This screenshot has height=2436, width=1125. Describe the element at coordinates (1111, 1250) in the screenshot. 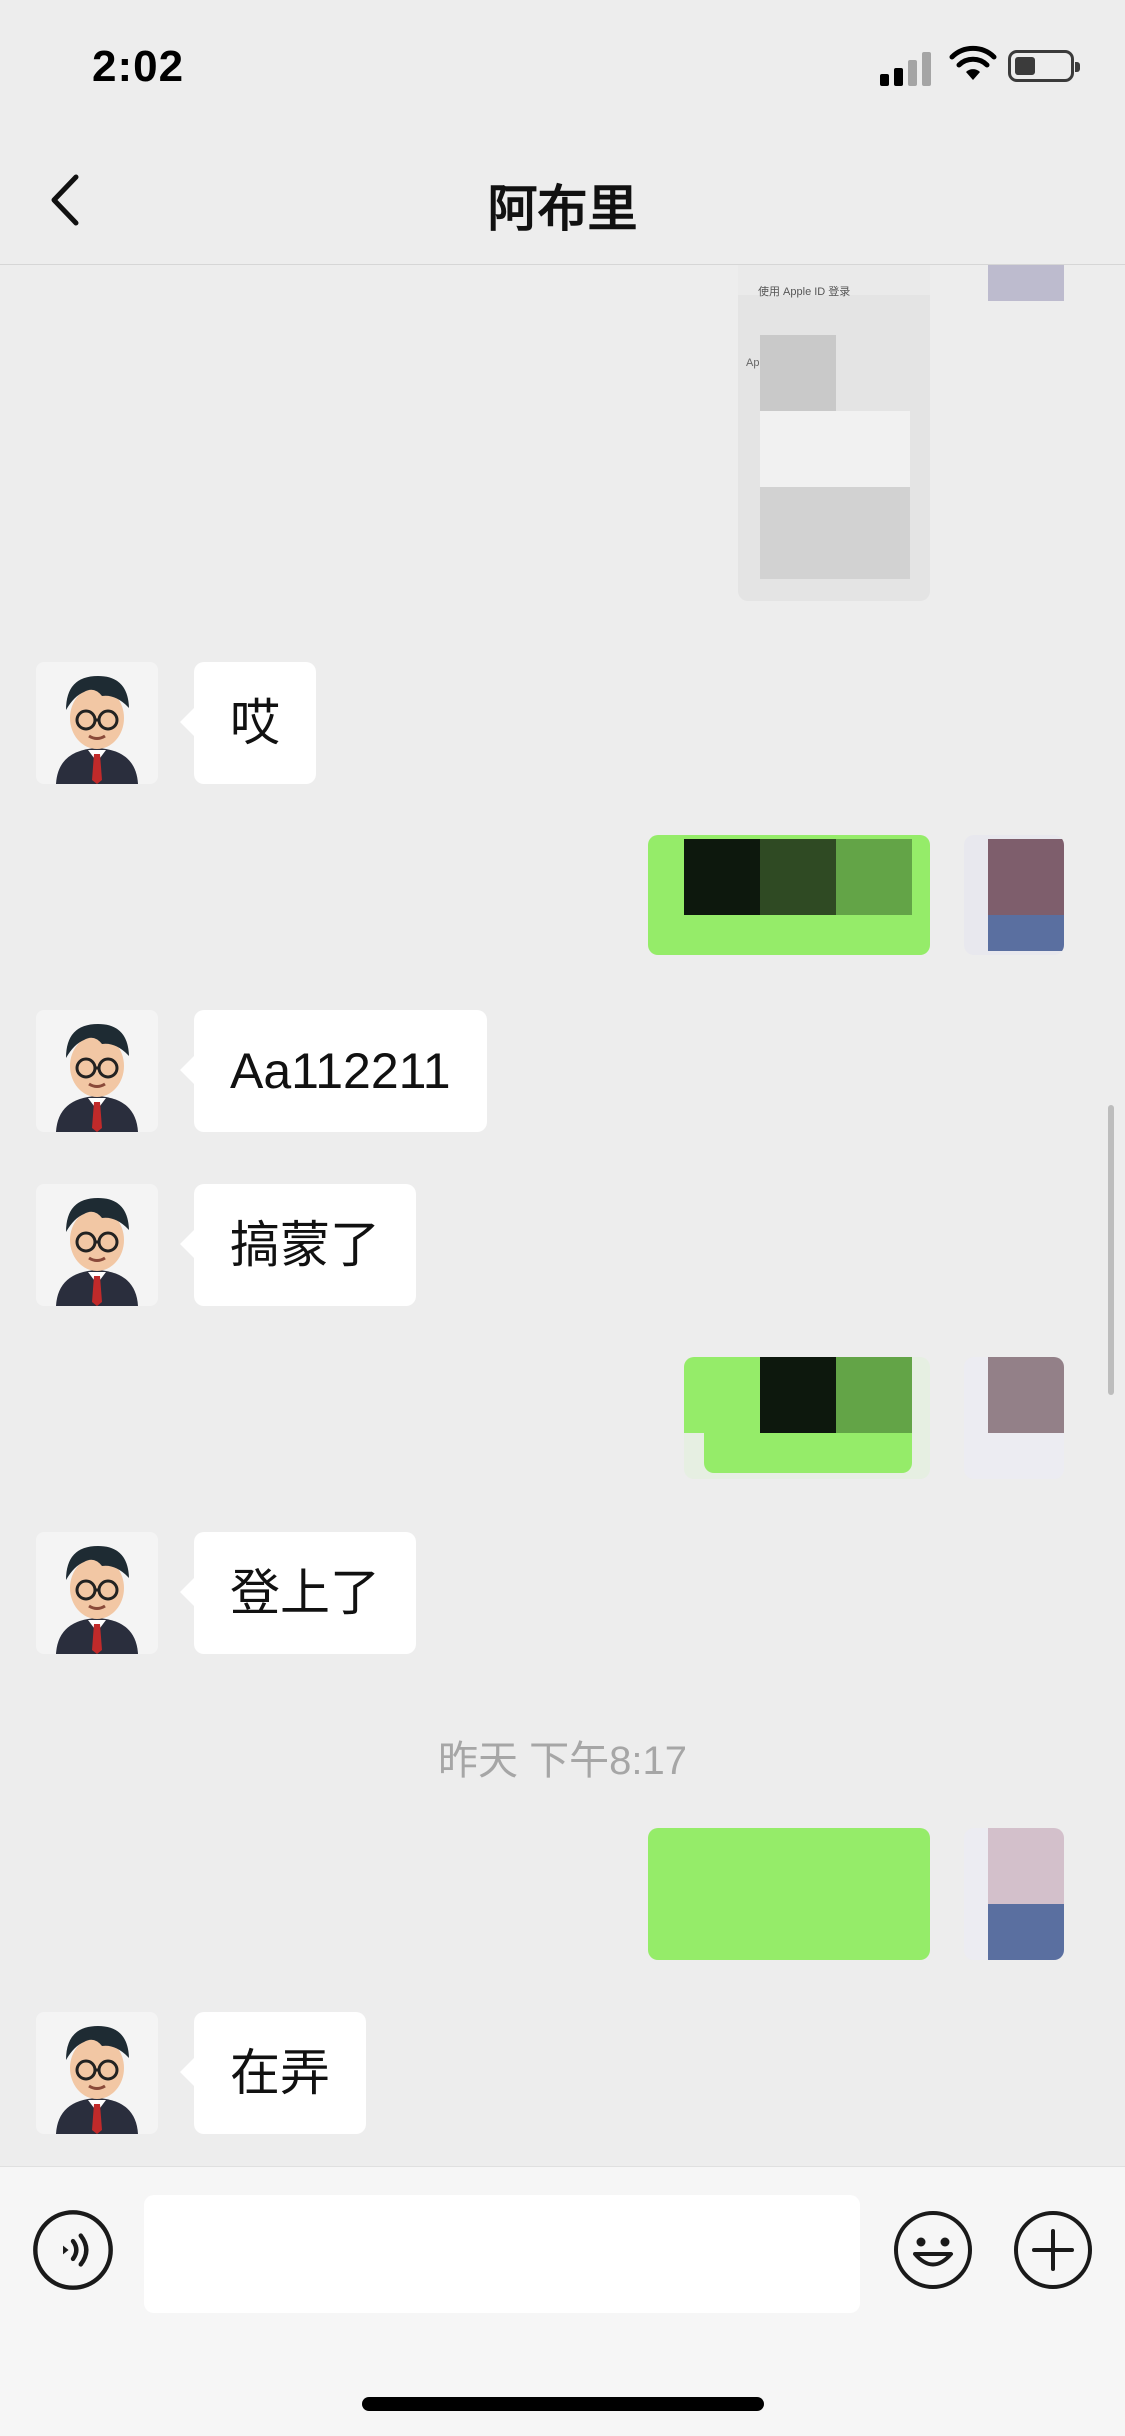

I see `scrollbar` at that location.